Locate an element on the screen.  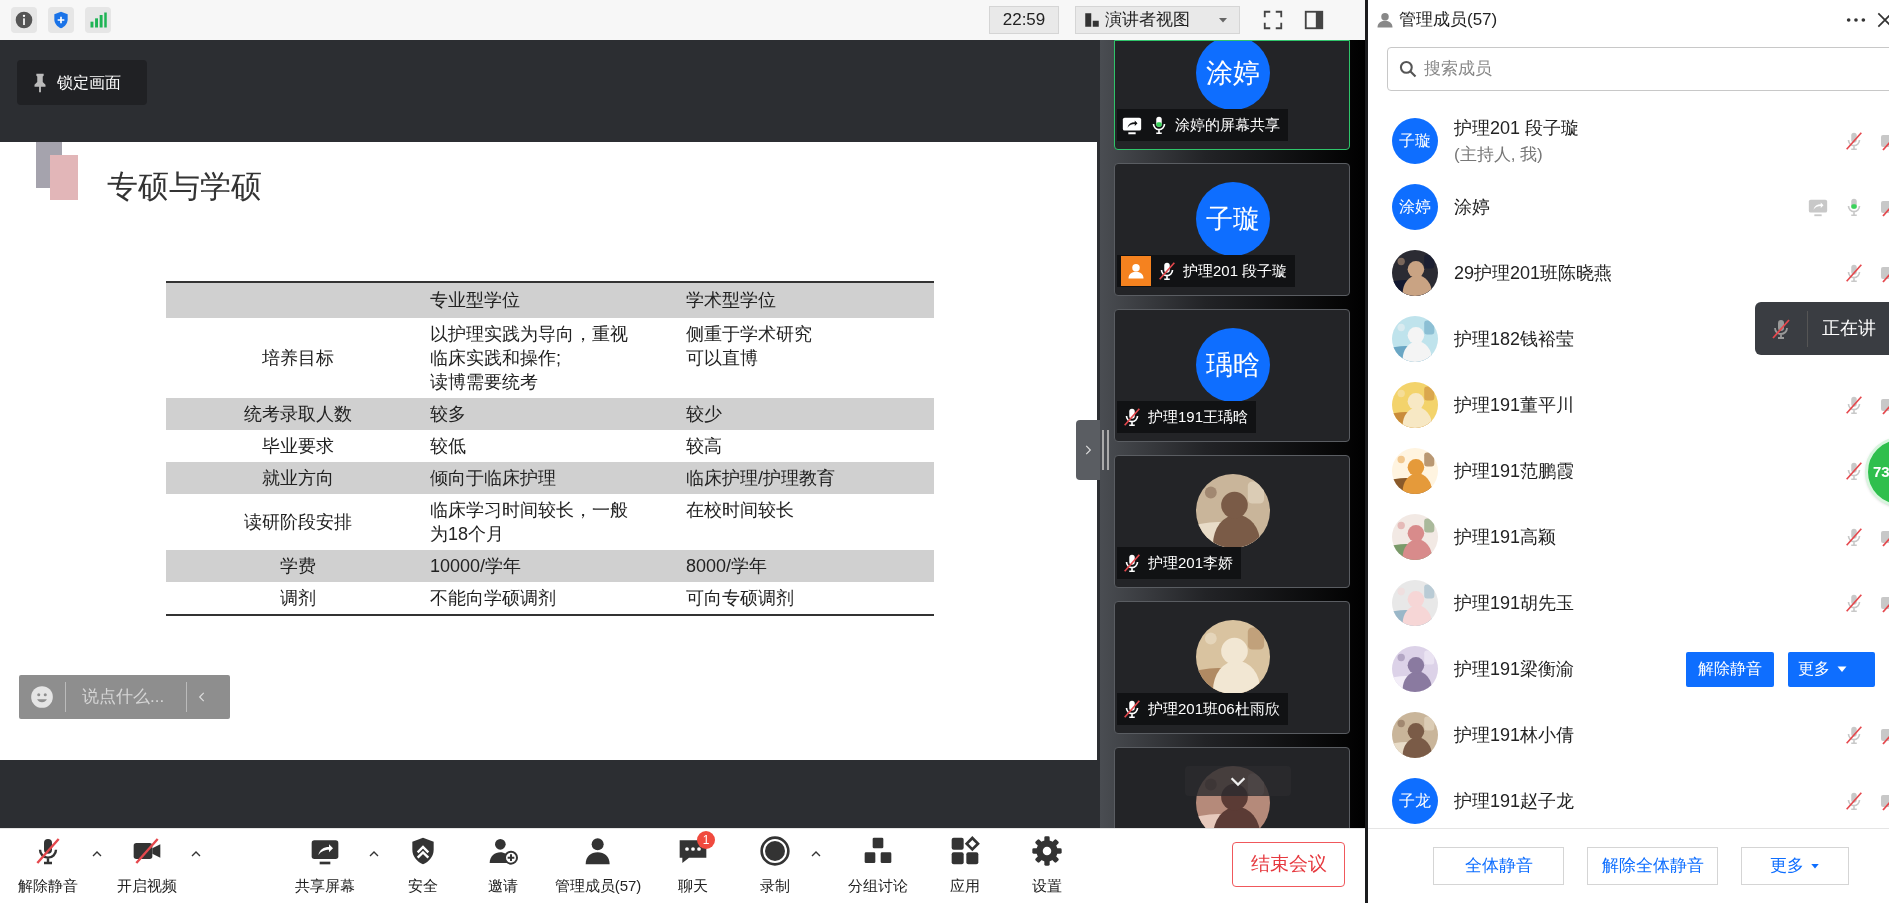
apps-button: 应用 is located at coordinates (965, 866).